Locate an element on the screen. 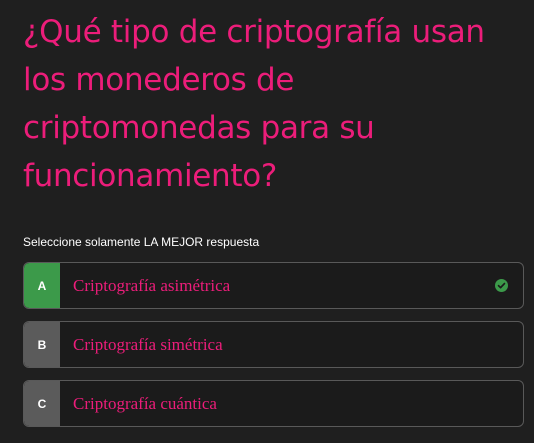 This screenshot has width=534, height=443. answer-option-b: B Criptografía simétrica is located at coordinates (273, 344).